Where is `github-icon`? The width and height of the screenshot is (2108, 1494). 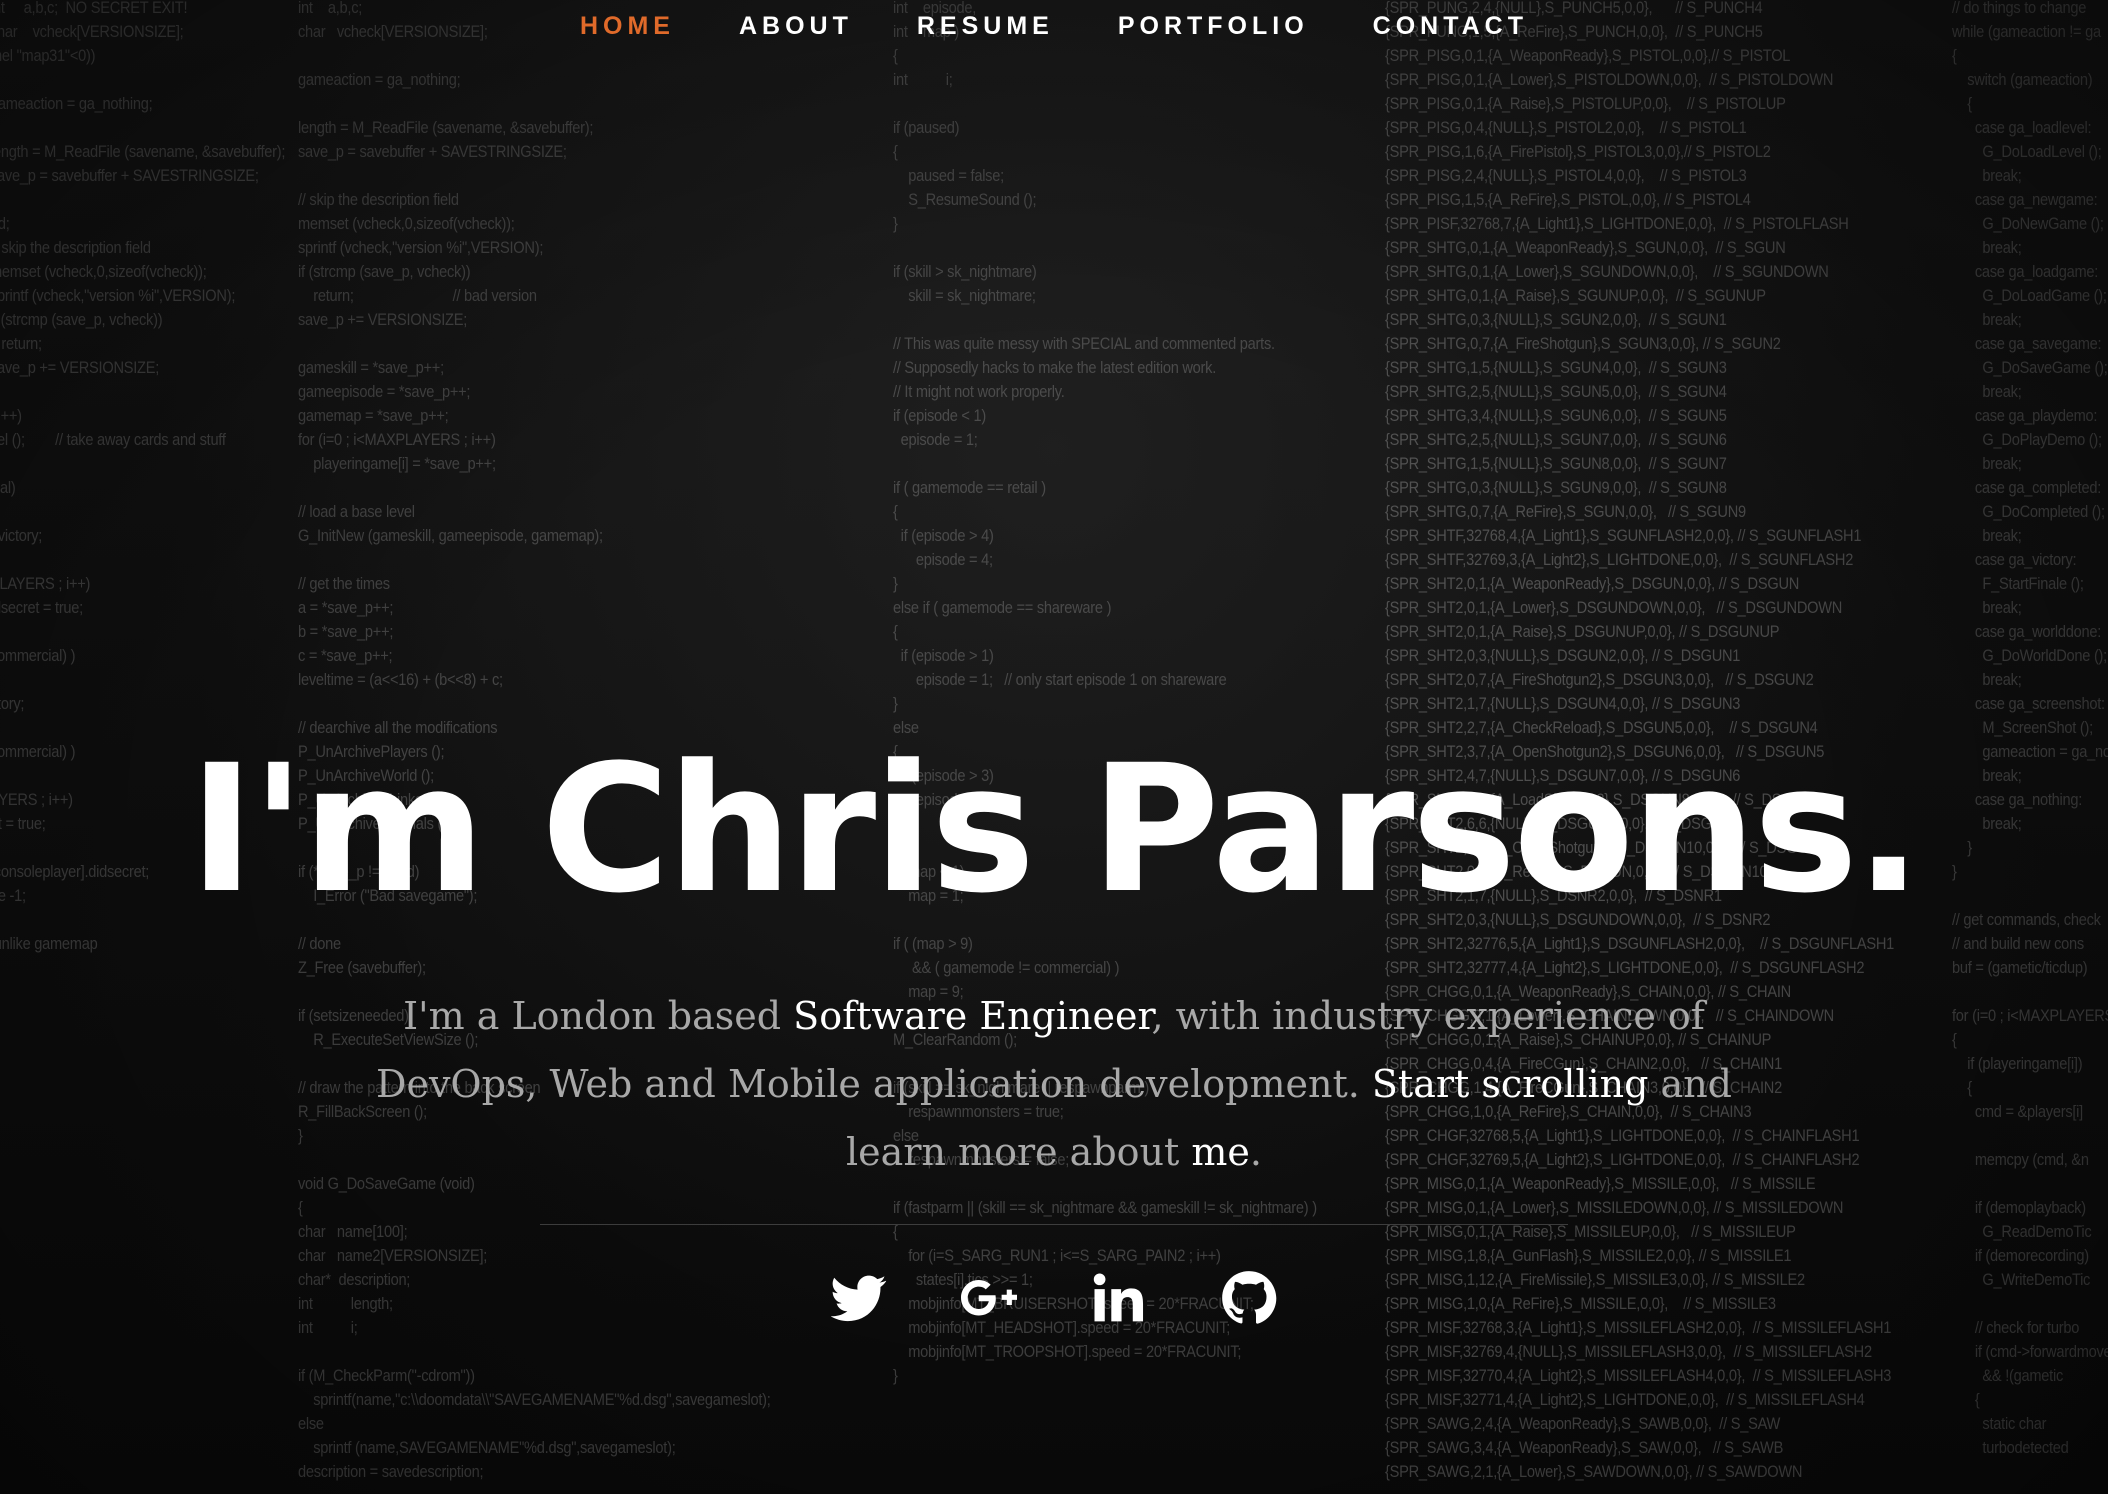 github-icon is located at coordinates (1249, 1298).